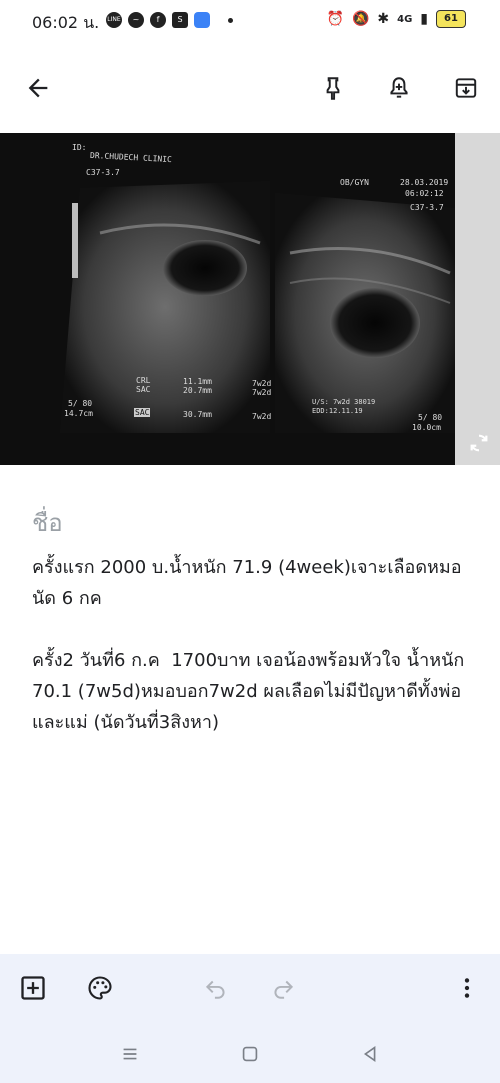 The image size is (500, 1083). What do you see at coordinates (426, 427) in the screenshot?
I see `depth-right-cm: 10.0cm` at bounding box center [426, 427].